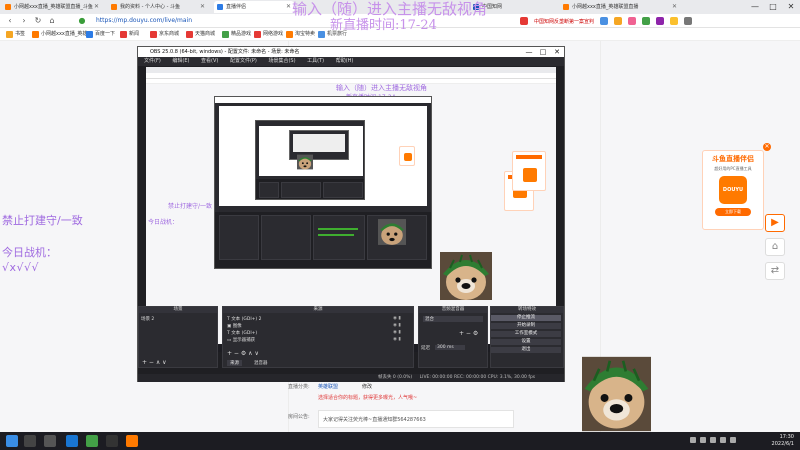 The height and width of the screenshot is (450, 800). I want to click on browser-tab: 我的资料 - 个人中心 - 斗鱼 ✕, so click(158, 7).